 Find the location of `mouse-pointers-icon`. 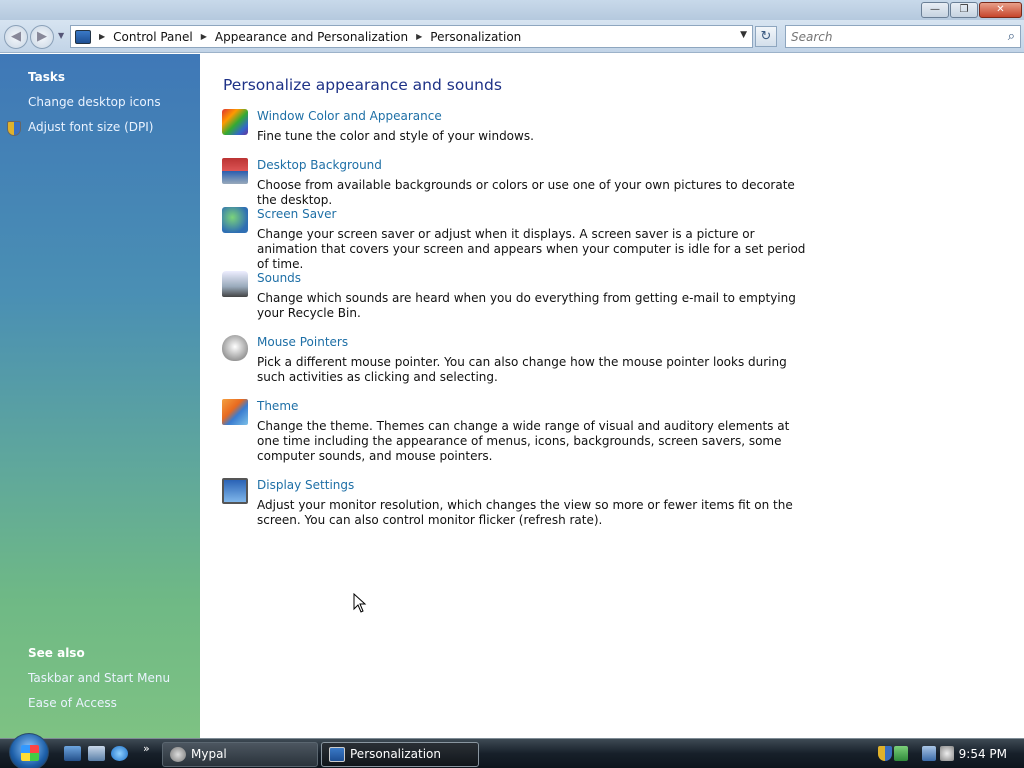

mouse-pointers-icon is located at coordinates (235, 348).